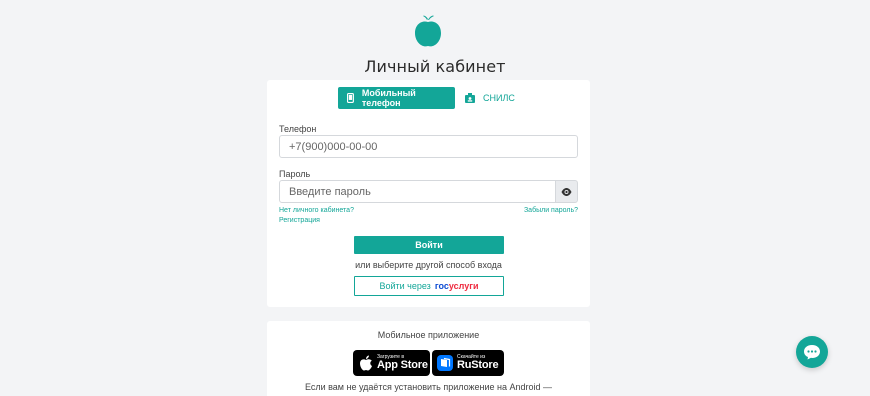  What do you see at coordinates (299, 220) in the screenshot?
I see `register-link: Регистрация` at bounding box center [299, 220].